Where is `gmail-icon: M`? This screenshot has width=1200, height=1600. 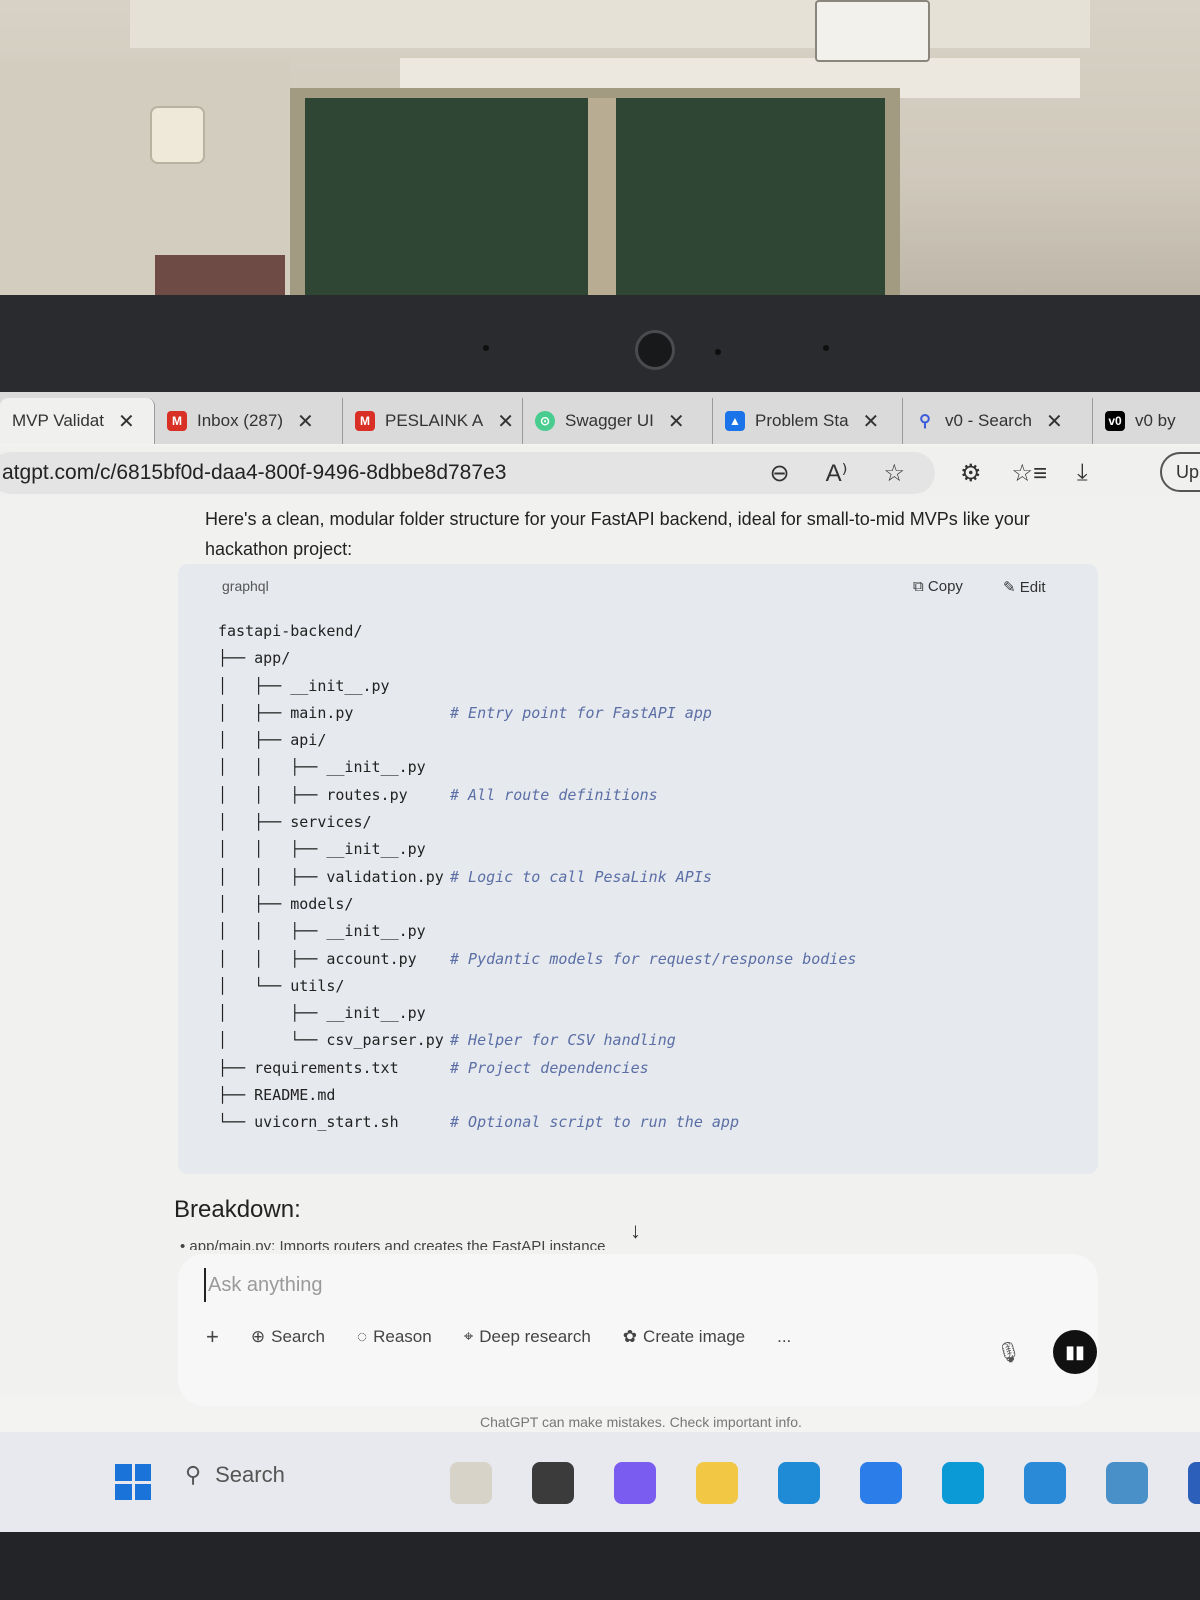
gmail-icon: M is located at coordinates (177, 421).